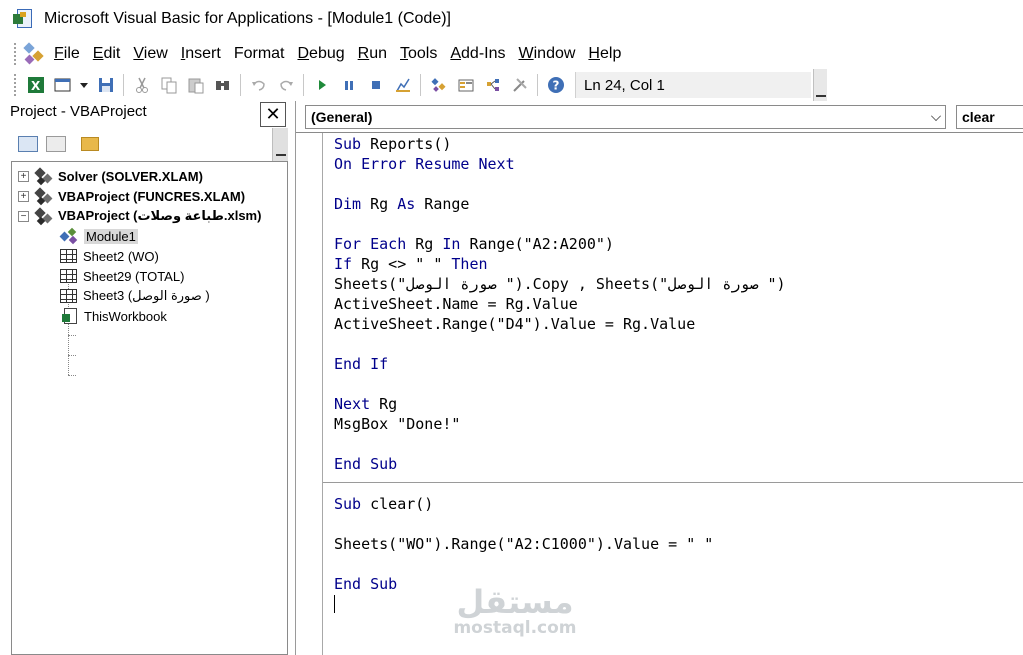 This screenshot has width=1023, height=655. I want to click on code-keyword: End If, so click(361, 364).